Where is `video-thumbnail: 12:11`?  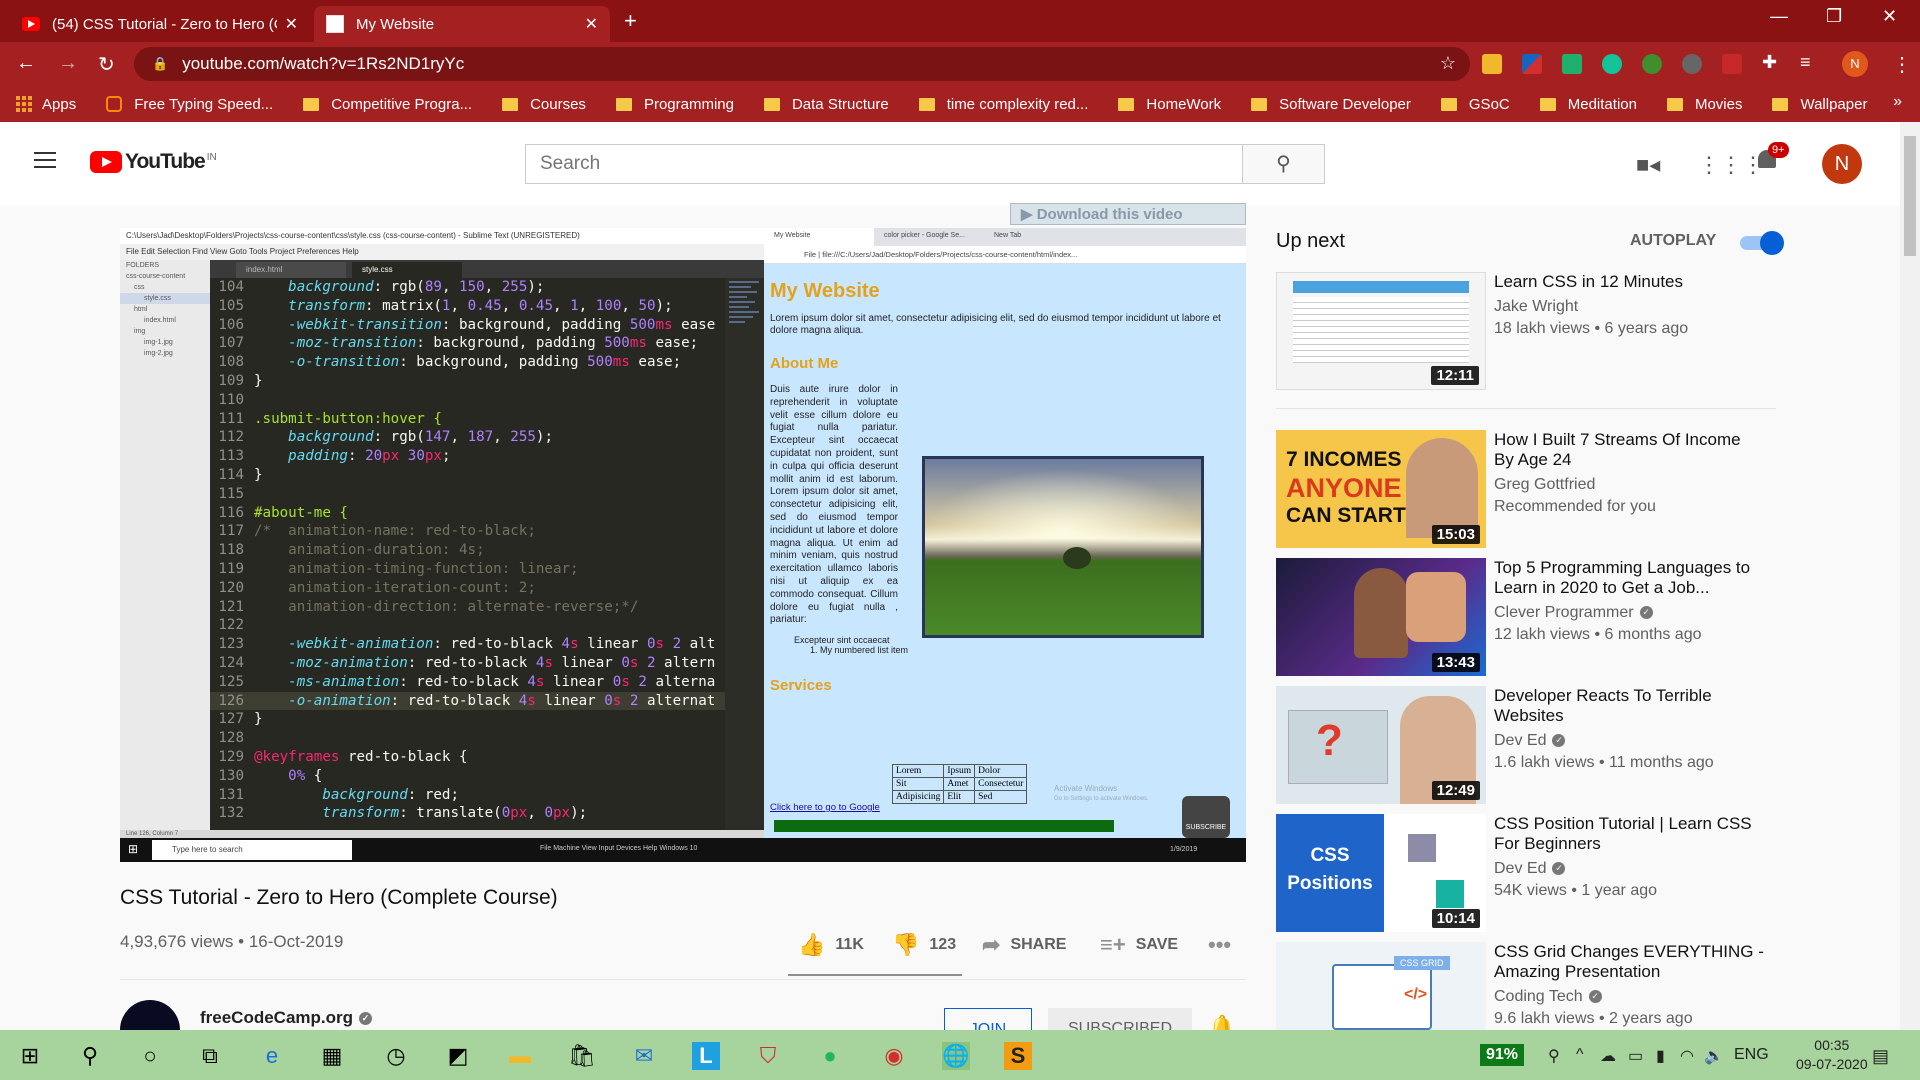 video-thumbnail: 12:11 is located at coordinates (1381, 331).